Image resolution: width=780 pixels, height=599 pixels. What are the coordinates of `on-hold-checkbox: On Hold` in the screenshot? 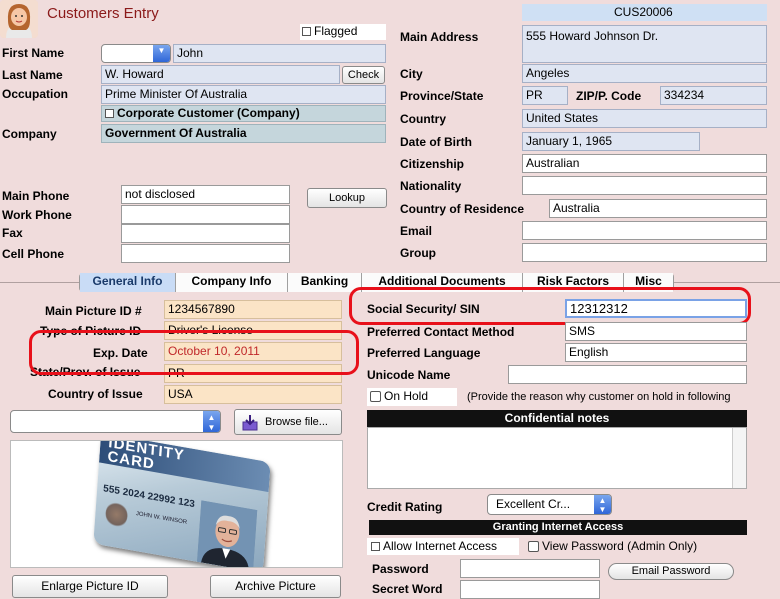 It's located at (412, 397).